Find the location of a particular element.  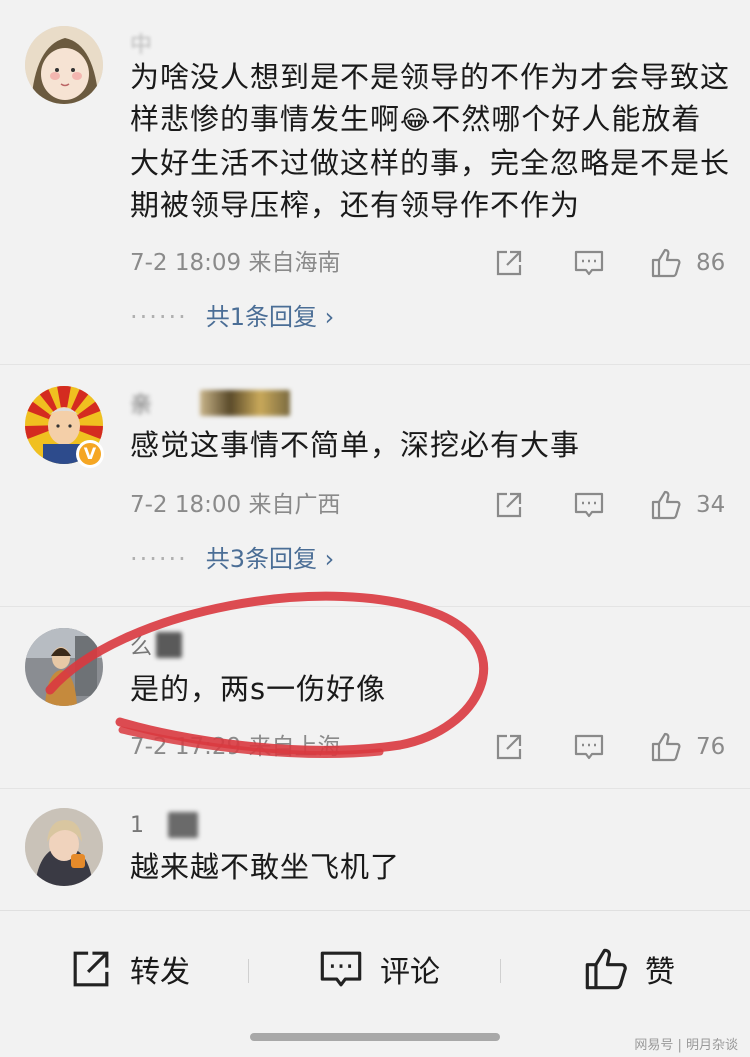

username: 中 is located at coordinates (141, 43).